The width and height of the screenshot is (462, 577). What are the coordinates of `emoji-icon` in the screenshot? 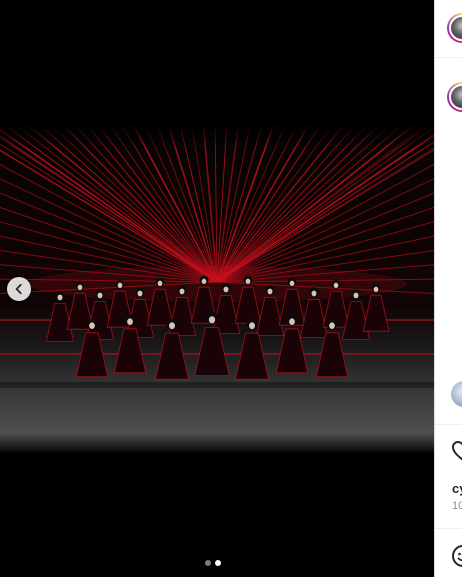 It's located at (456, 556).